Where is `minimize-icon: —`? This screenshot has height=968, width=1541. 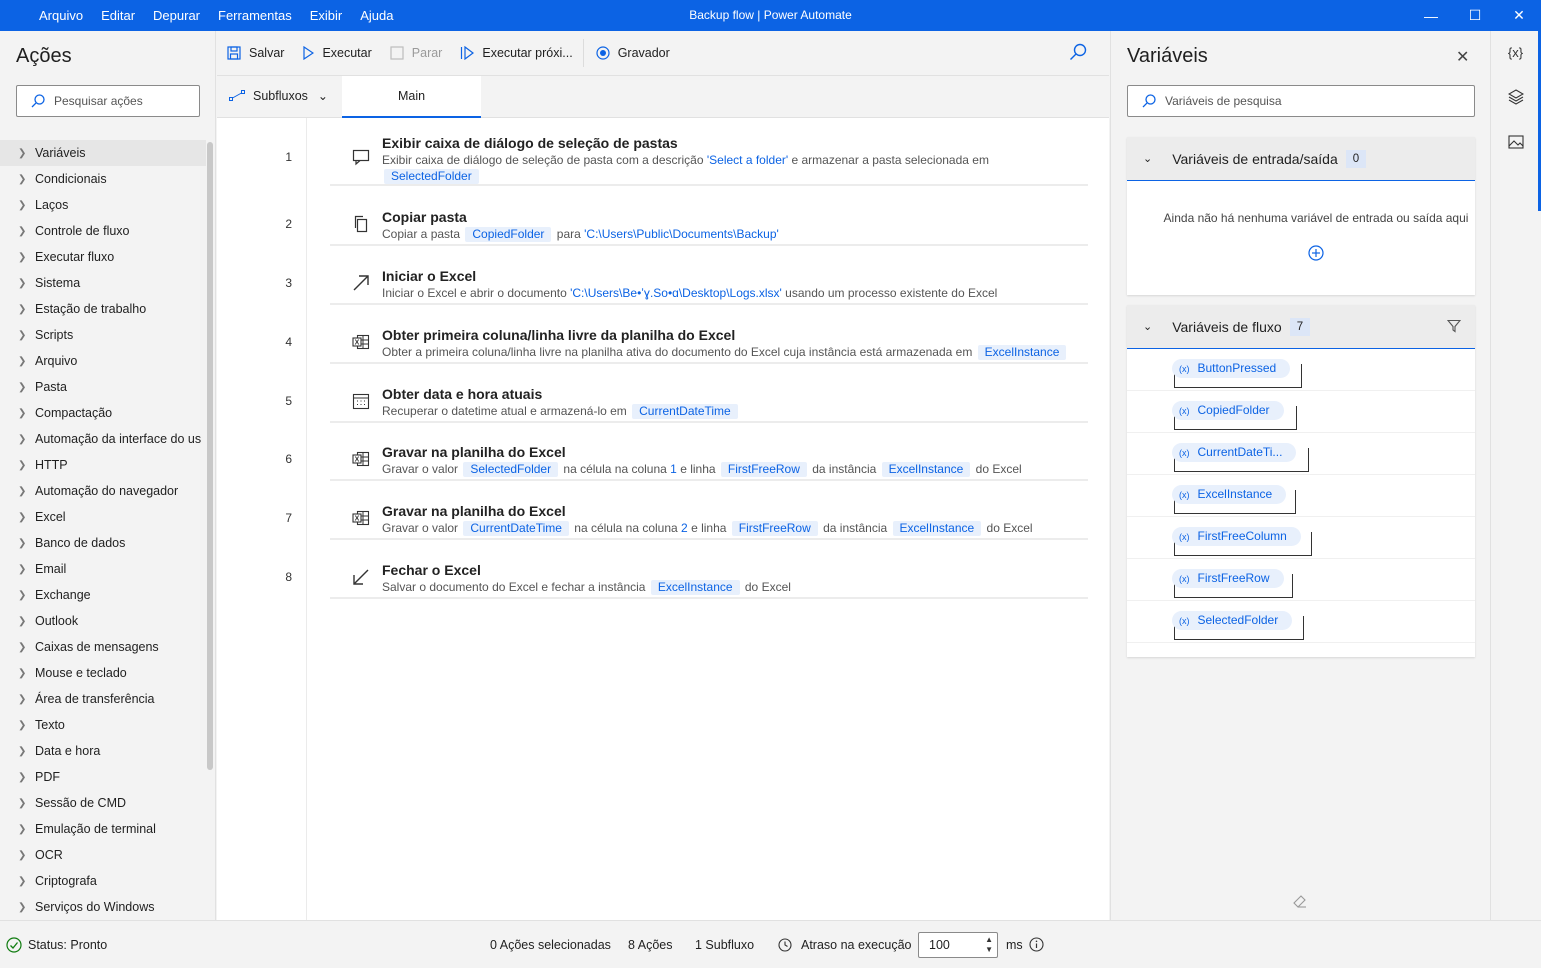
minimize-icon: — is located at coordinates (1431, 15).